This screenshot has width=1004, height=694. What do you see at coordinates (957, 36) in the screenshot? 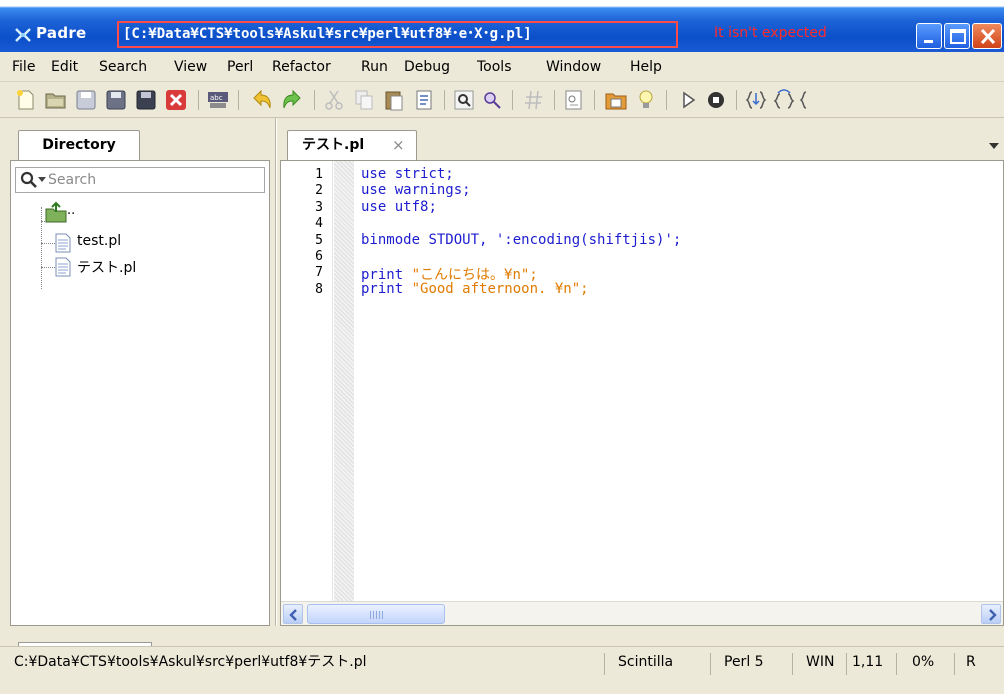
I see `maximize-button` at bounding box center [957, 36].